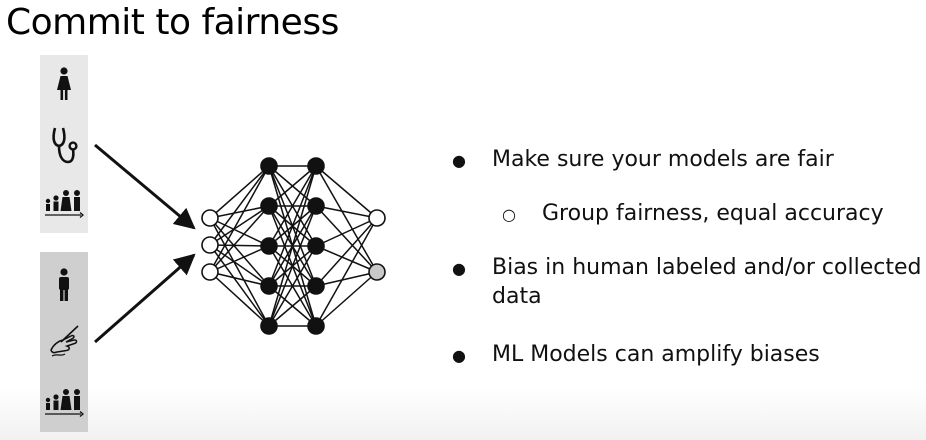  I want to click on bullet-item: ● ML Models can amplify biases, so click(635, 356).